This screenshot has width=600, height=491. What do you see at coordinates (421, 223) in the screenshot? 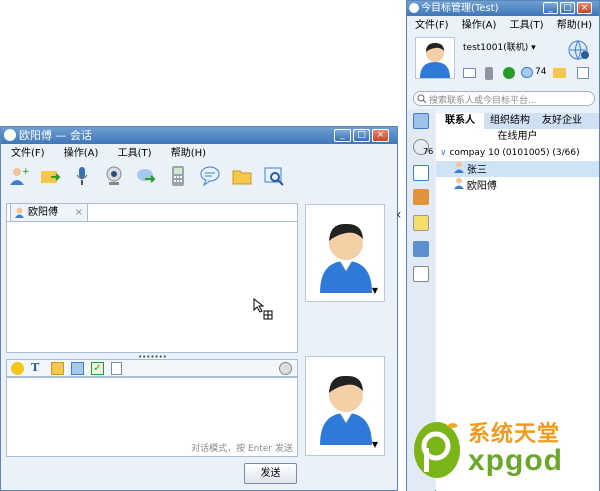
I see `tasks-nav-icon` at bounding box center [421, 223].